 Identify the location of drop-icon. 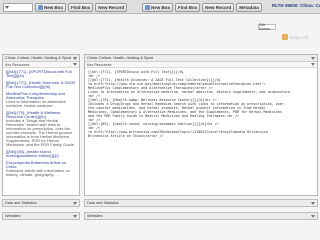
(285, 37).